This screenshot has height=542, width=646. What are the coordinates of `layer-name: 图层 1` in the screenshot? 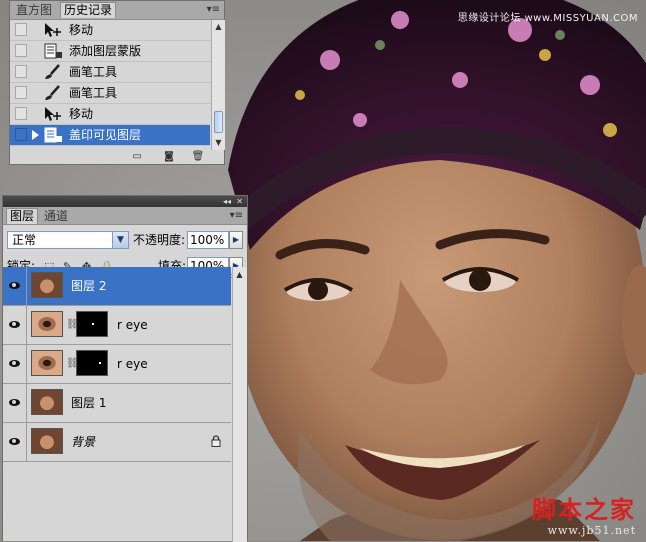 It's located at (88, 403).